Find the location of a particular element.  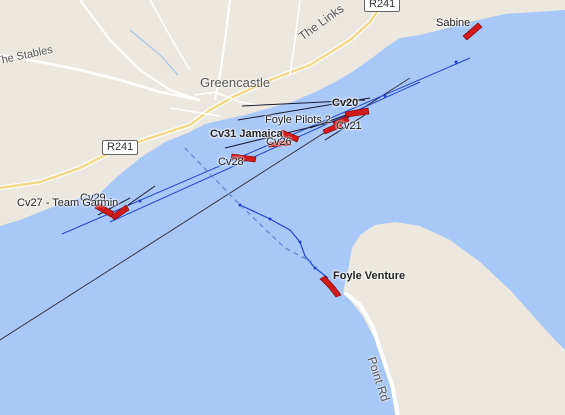

vessel-label-foyle-venture: Foyle Venture is located at coordinates (369, 276).